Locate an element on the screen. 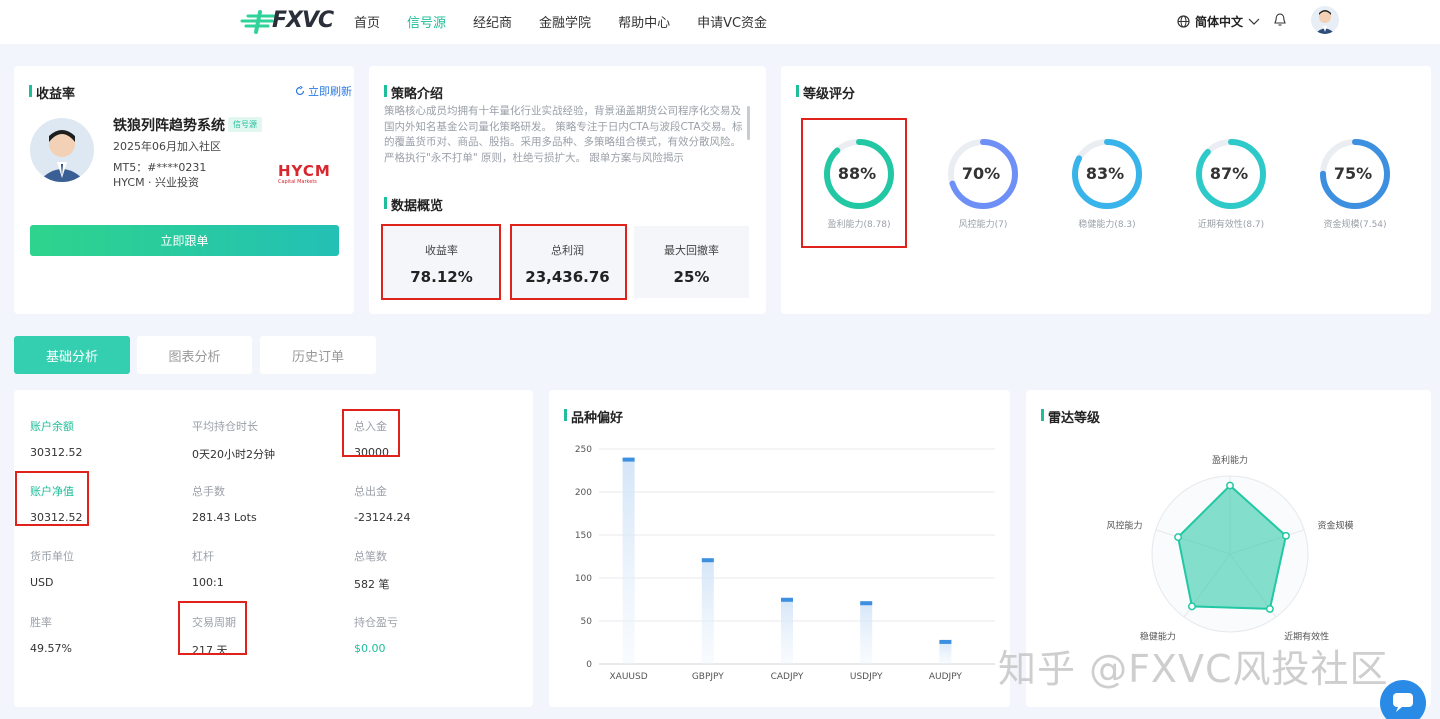  trader-name: 铁狼列阵趋势系统 is located at coordinates (169, 126).